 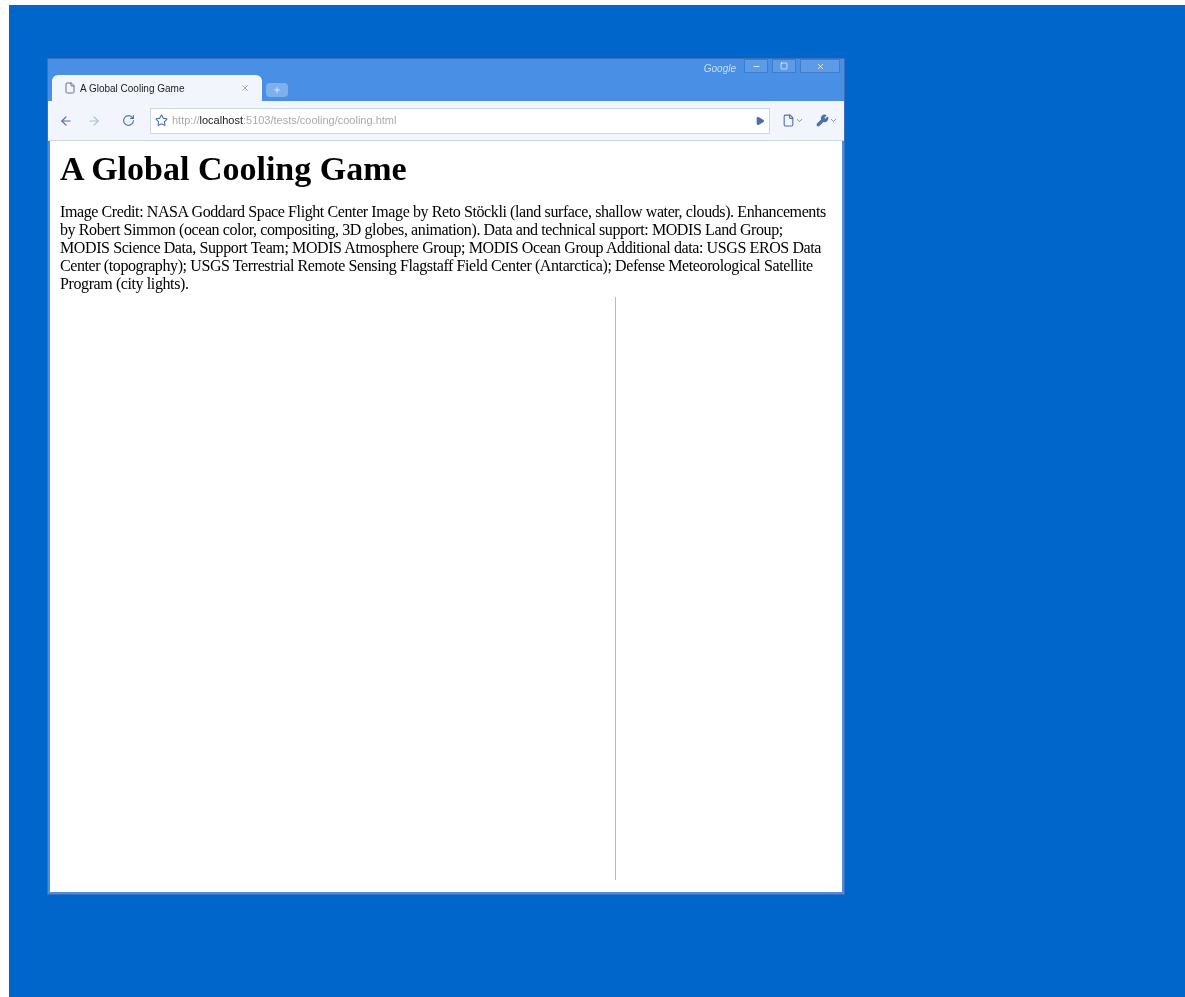 I want to click on brand-label: Google, so click(x=719, y=69).